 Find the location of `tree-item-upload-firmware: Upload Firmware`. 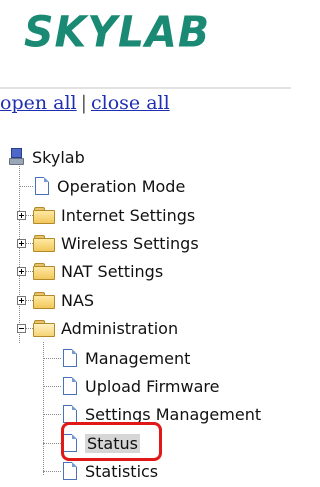

tree-item-upload-firmware: Upload Firmware is located at coordinates (140, 386).